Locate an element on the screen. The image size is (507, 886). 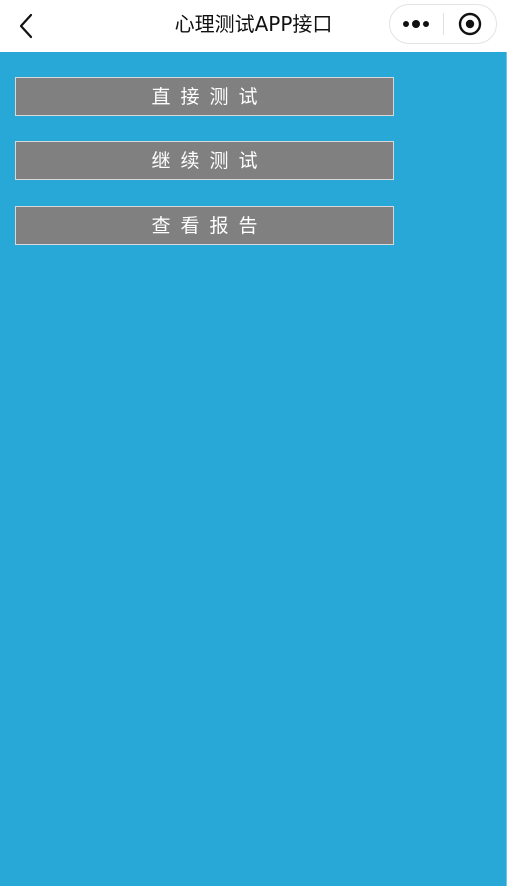
continue-test-button: 继续测试 is located at coordinates (204, 160).